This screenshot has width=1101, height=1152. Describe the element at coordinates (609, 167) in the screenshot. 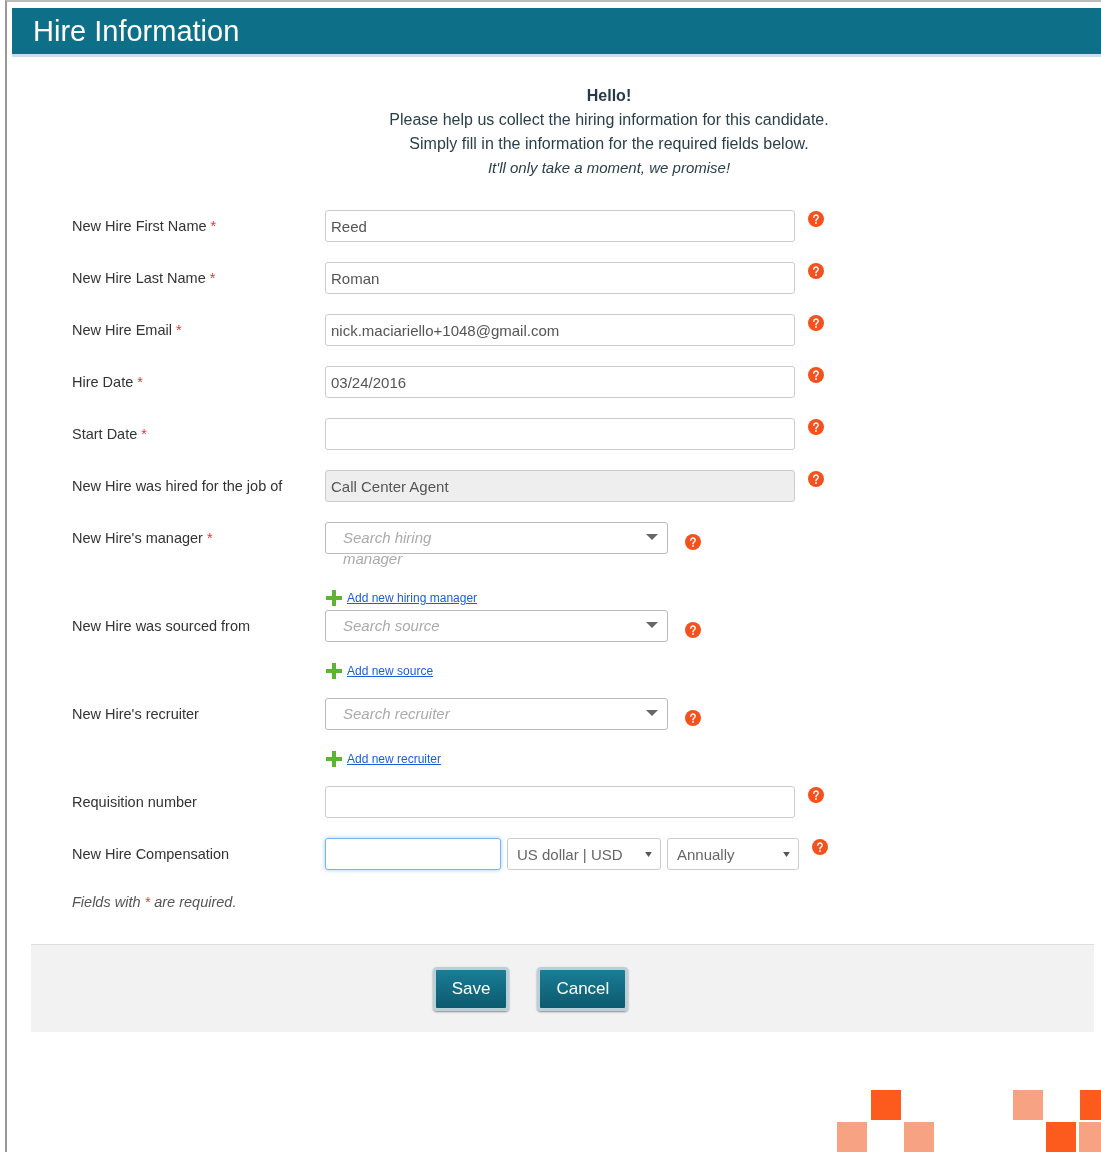

I see `intro-note: It'll only take a moment, we promise!` at that location.